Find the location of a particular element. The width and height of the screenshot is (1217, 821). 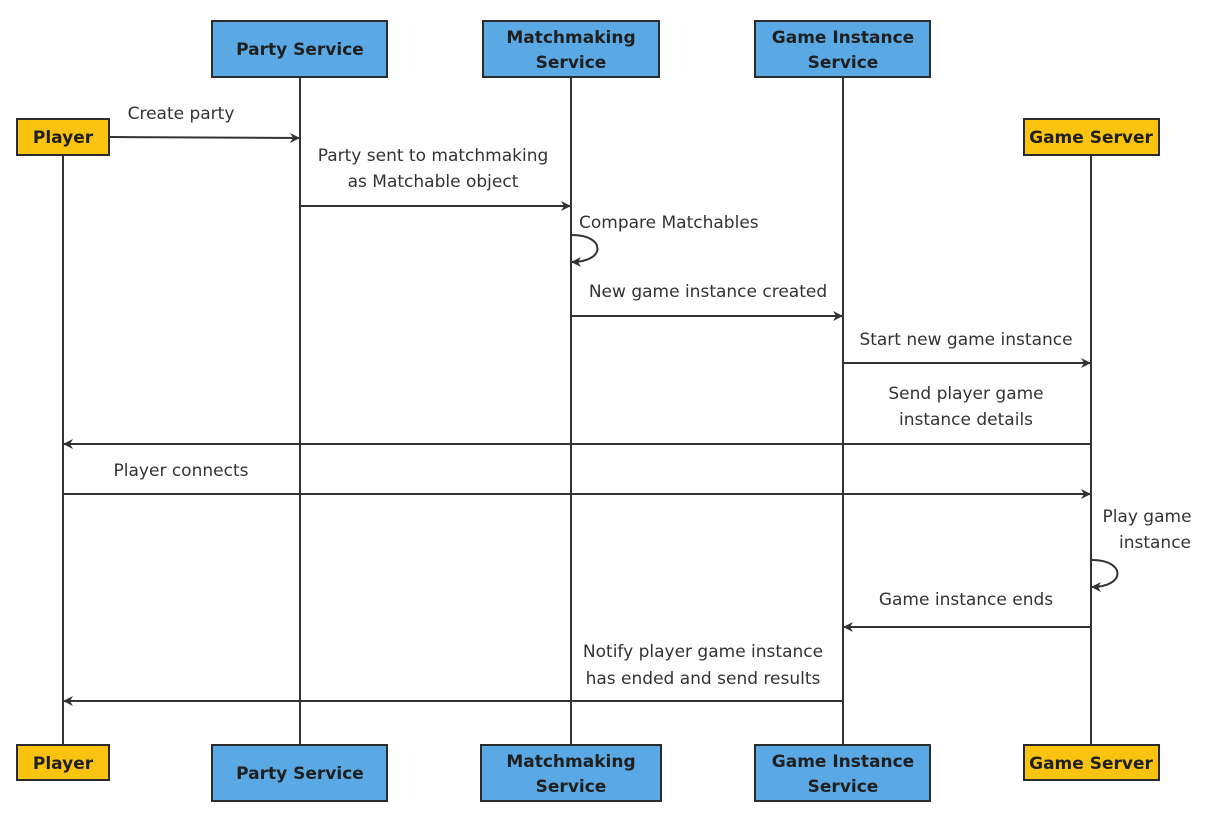

message-label: has ended and send results is located at coordinates (703, 679).